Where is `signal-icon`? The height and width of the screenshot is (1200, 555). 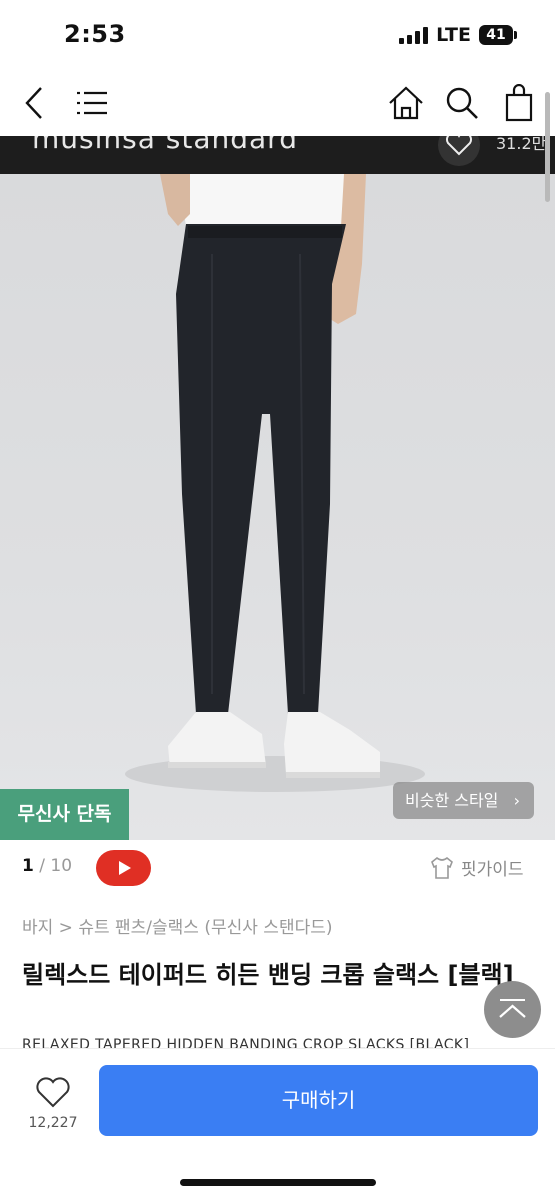 signal-icon is located at coordinates (414, 35).